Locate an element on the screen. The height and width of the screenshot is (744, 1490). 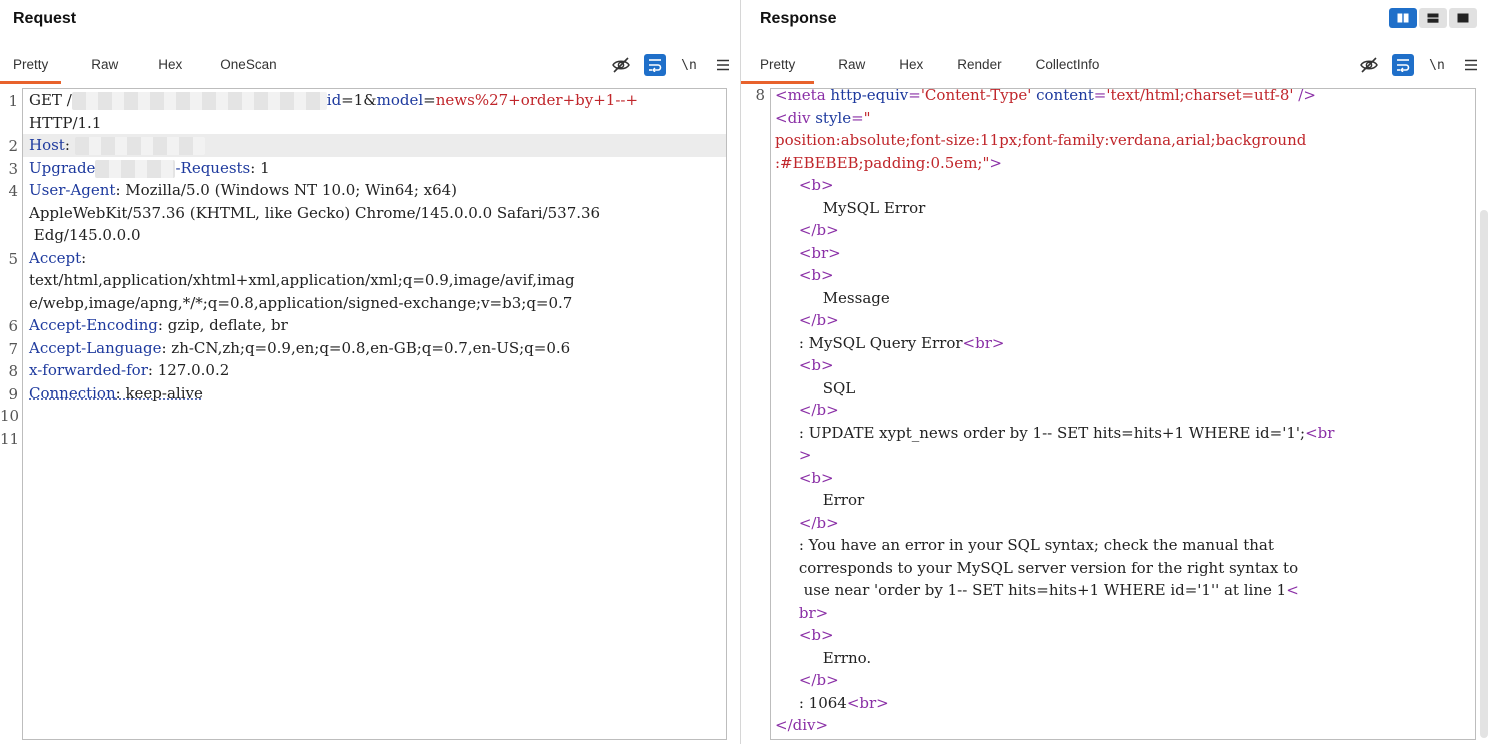
response-scrollbar is located at coordinates (1484, 474).